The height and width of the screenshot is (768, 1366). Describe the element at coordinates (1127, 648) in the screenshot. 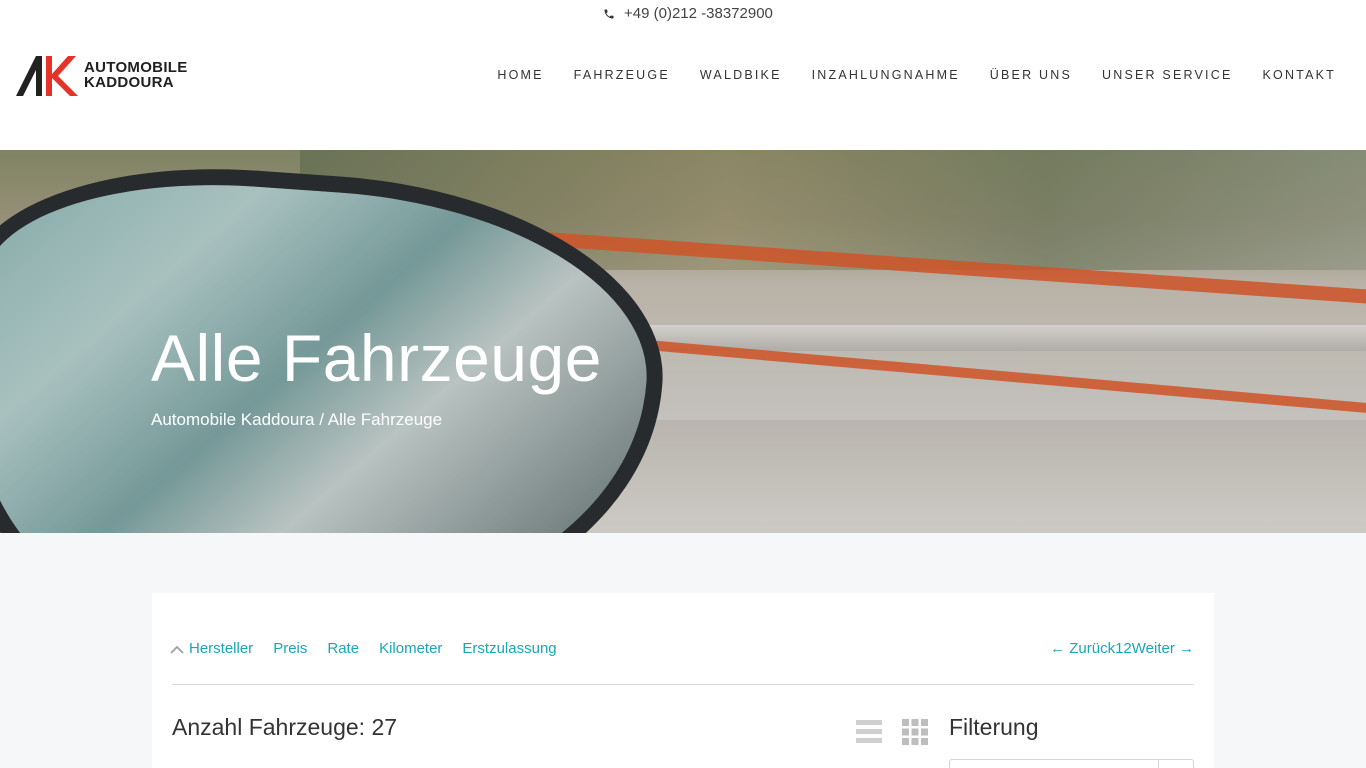

I see `pager-page-2: 2` at that location.